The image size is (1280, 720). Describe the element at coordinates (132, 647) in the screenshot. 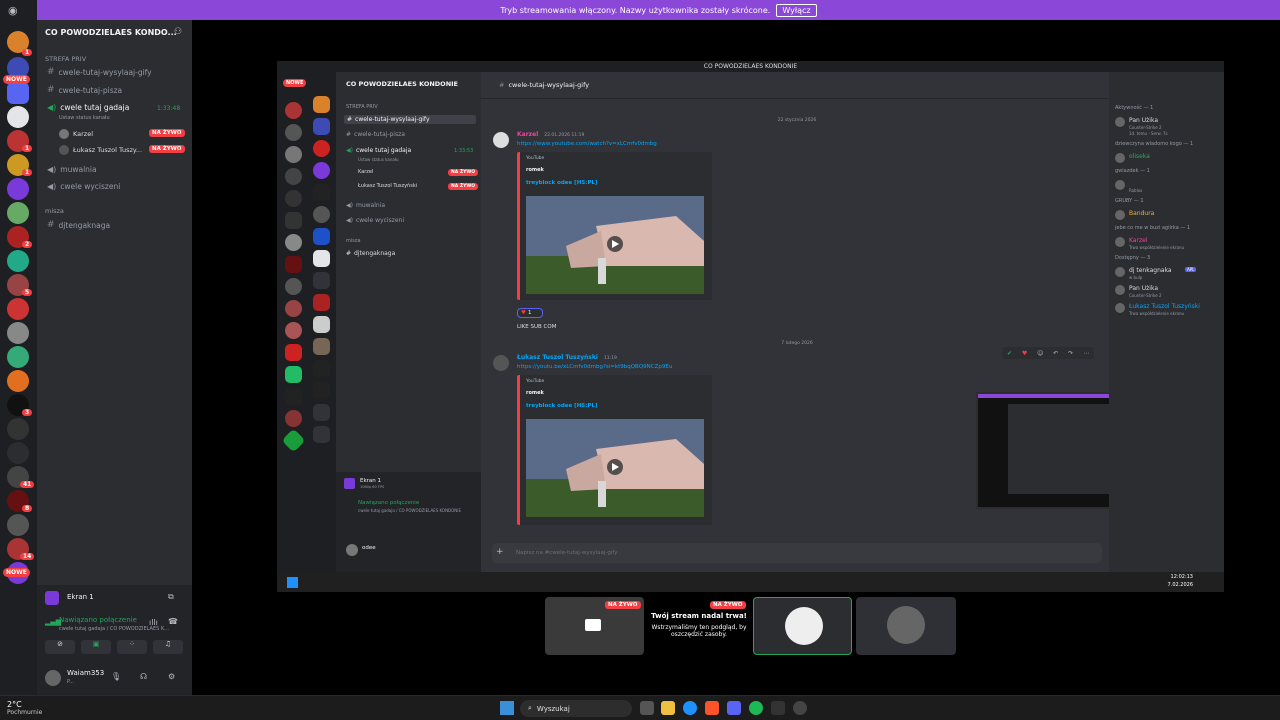

I see `activities-button: ⁘` at that location.